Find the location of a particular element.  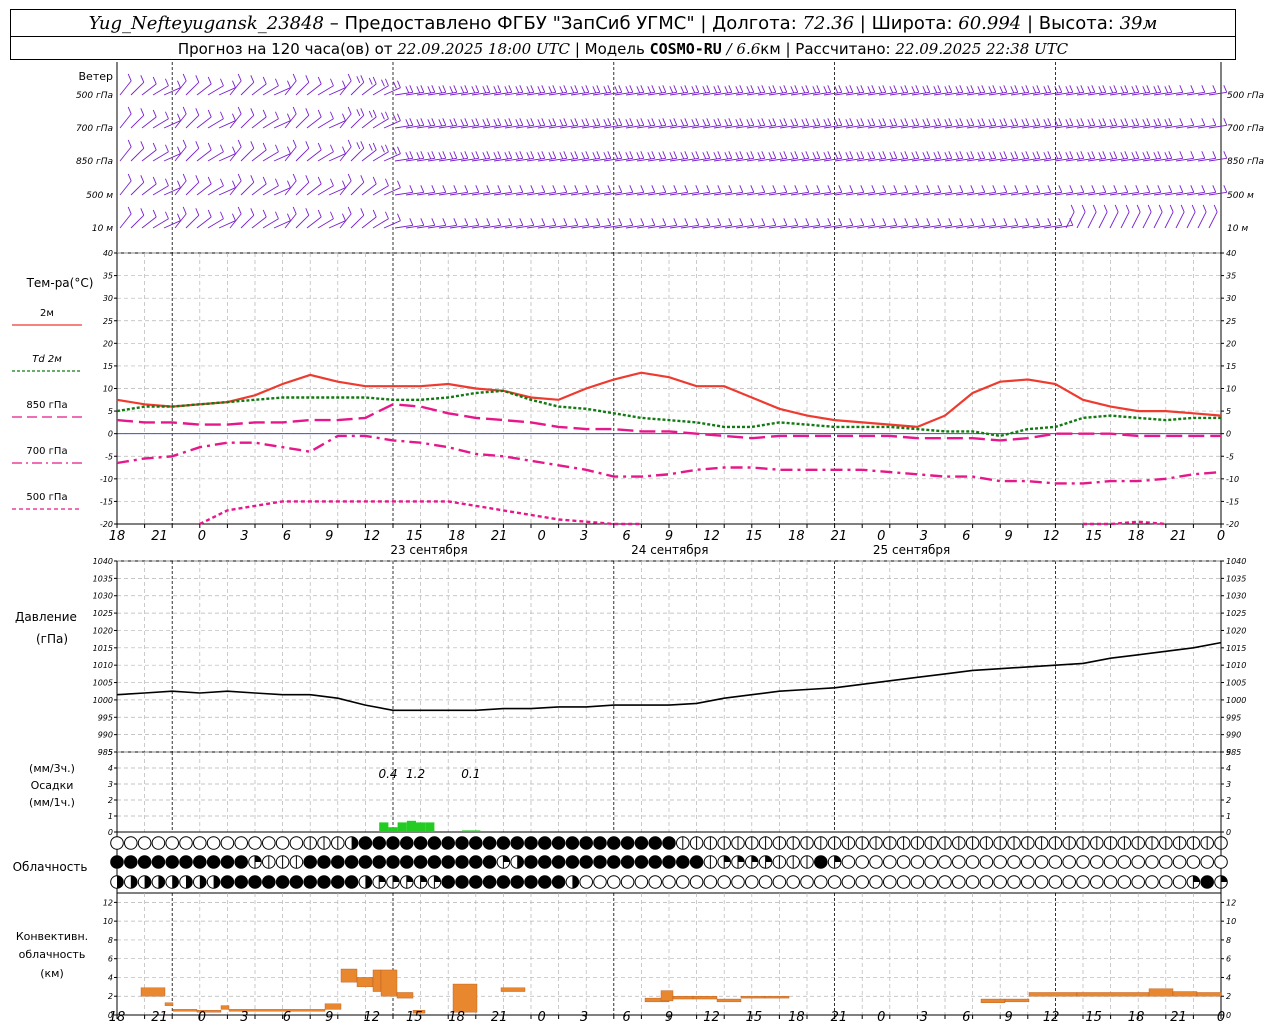

y-tick-label-right: 0 is located at coordinates (1228, 1015).